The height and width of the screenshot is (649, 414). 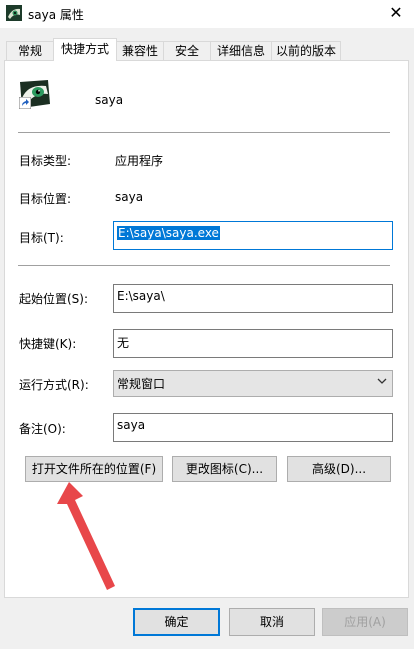 I want to click on start-in-label: 起始位置(S):, so click(x=54, y=299).